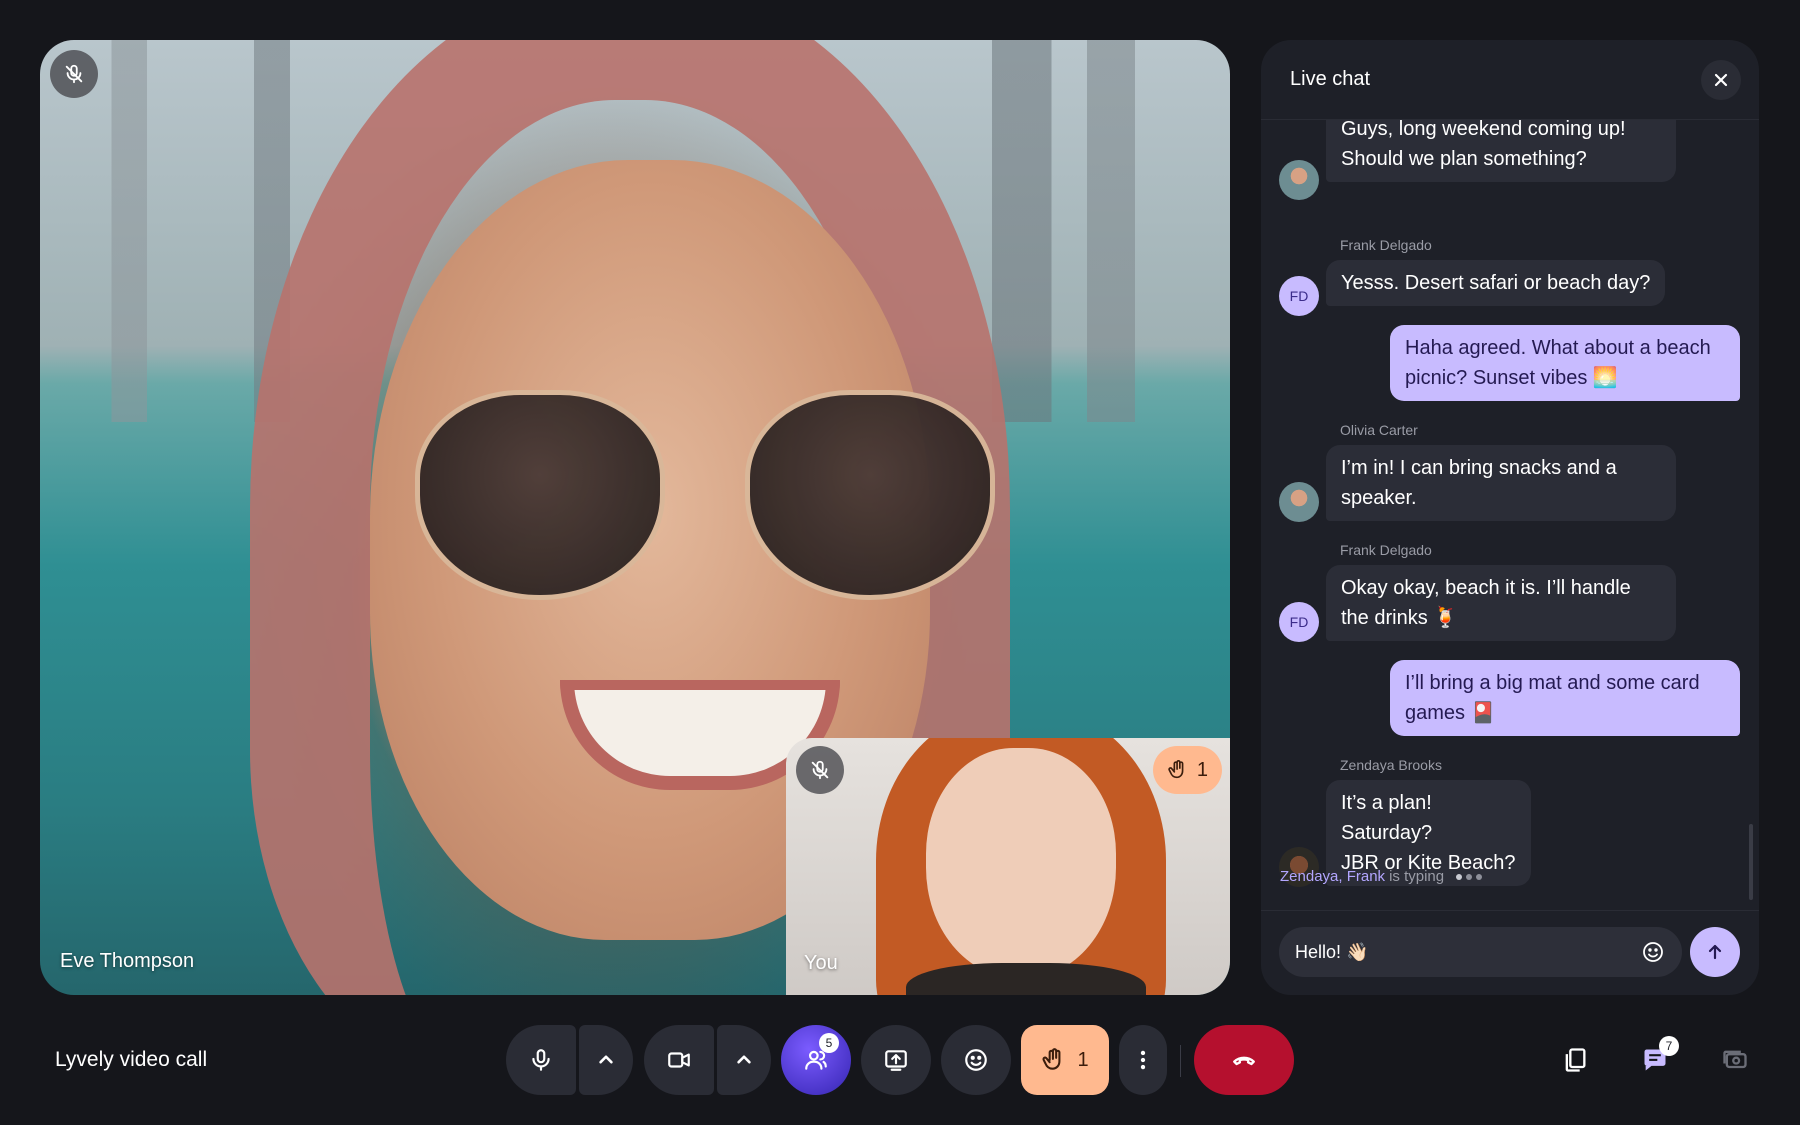 This screenshot has height=1125, width=1800. What do you see at coordinates (1379, 430) in the screenshot?
I see `message-sender: Olivia Carter` at bounding box center [1379, 430].